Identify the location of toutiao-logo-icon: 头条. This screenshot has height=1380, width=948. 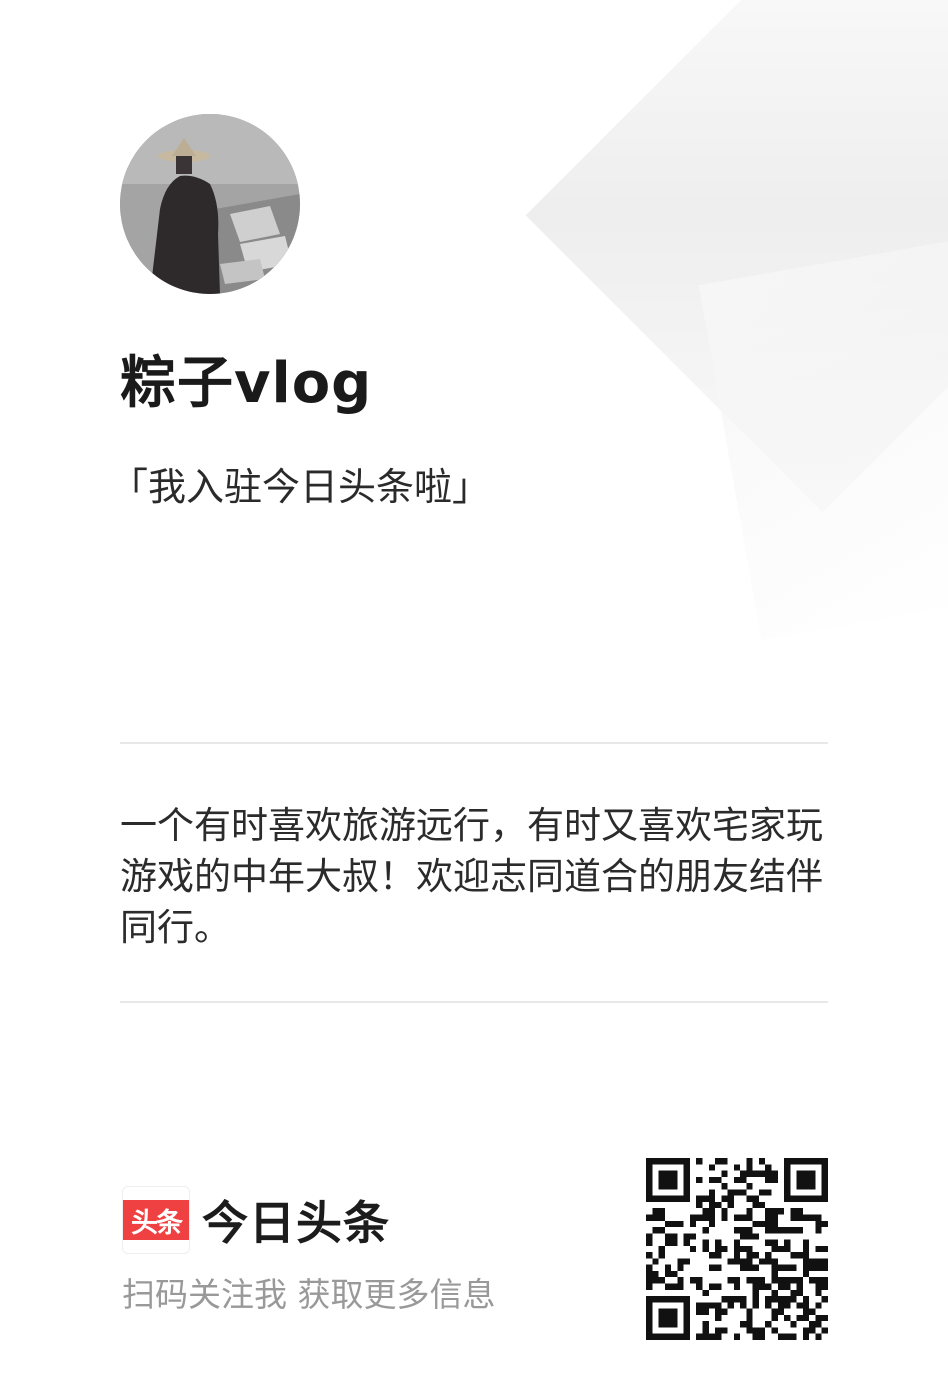
(156, 1220).